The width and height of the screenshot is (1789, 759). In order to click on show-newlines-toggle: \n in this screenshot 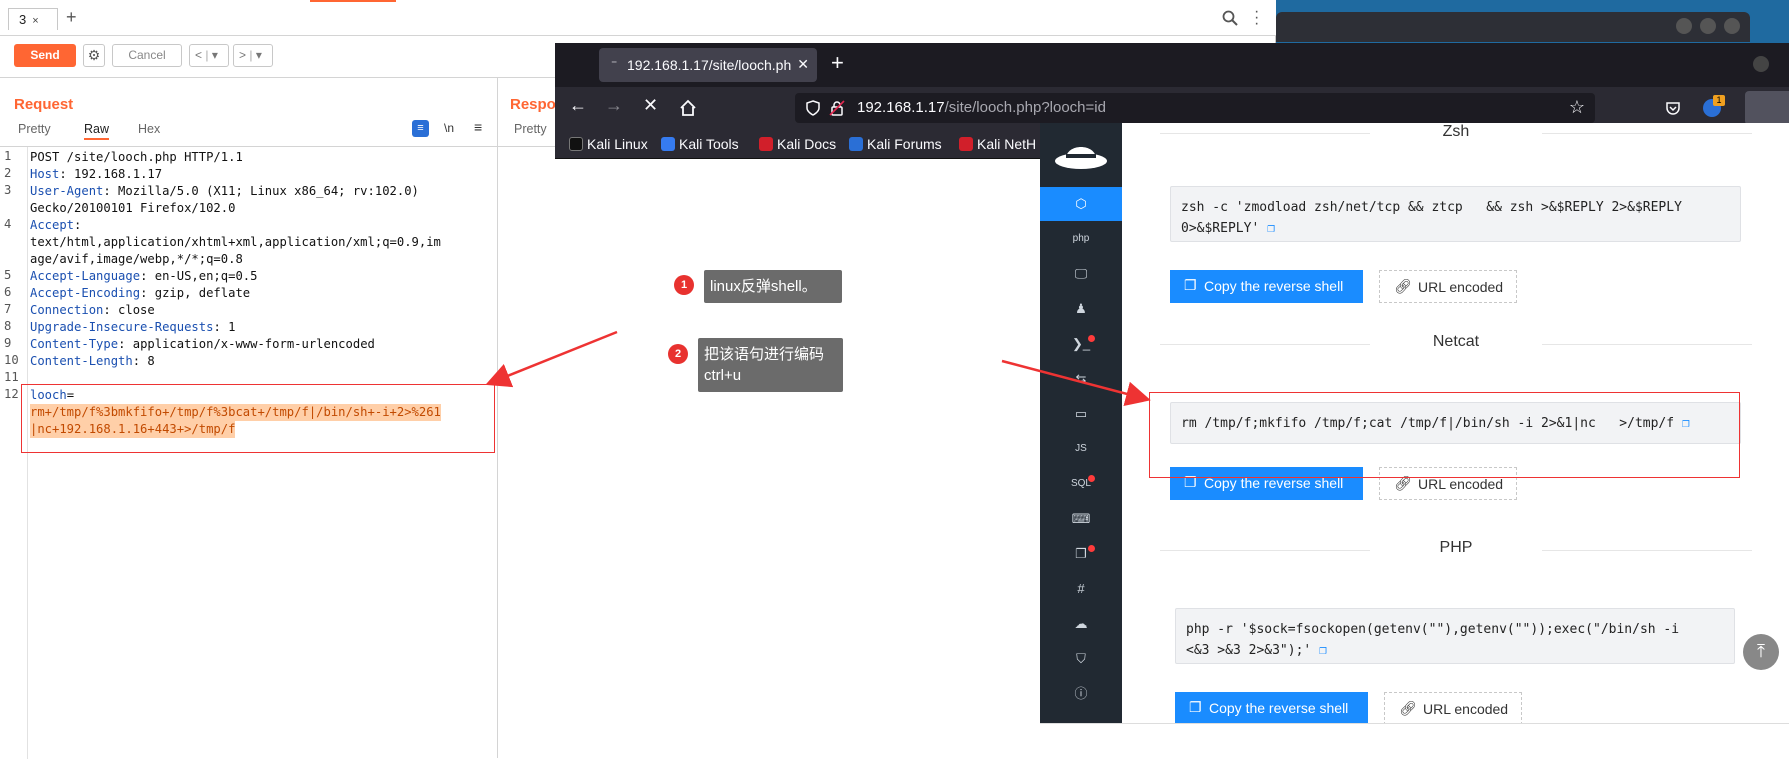, I will do `click(449, 128)`.